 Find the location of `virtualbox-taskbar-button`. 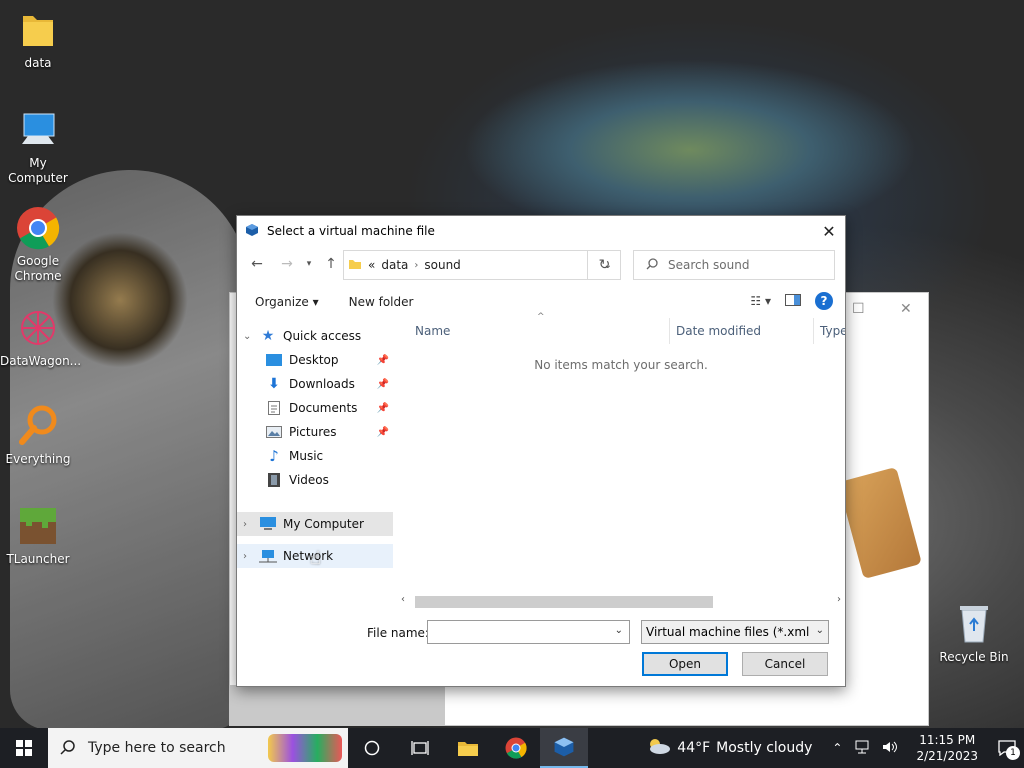

virtualbox-taskbar-button is located at coordinates (564, 748).